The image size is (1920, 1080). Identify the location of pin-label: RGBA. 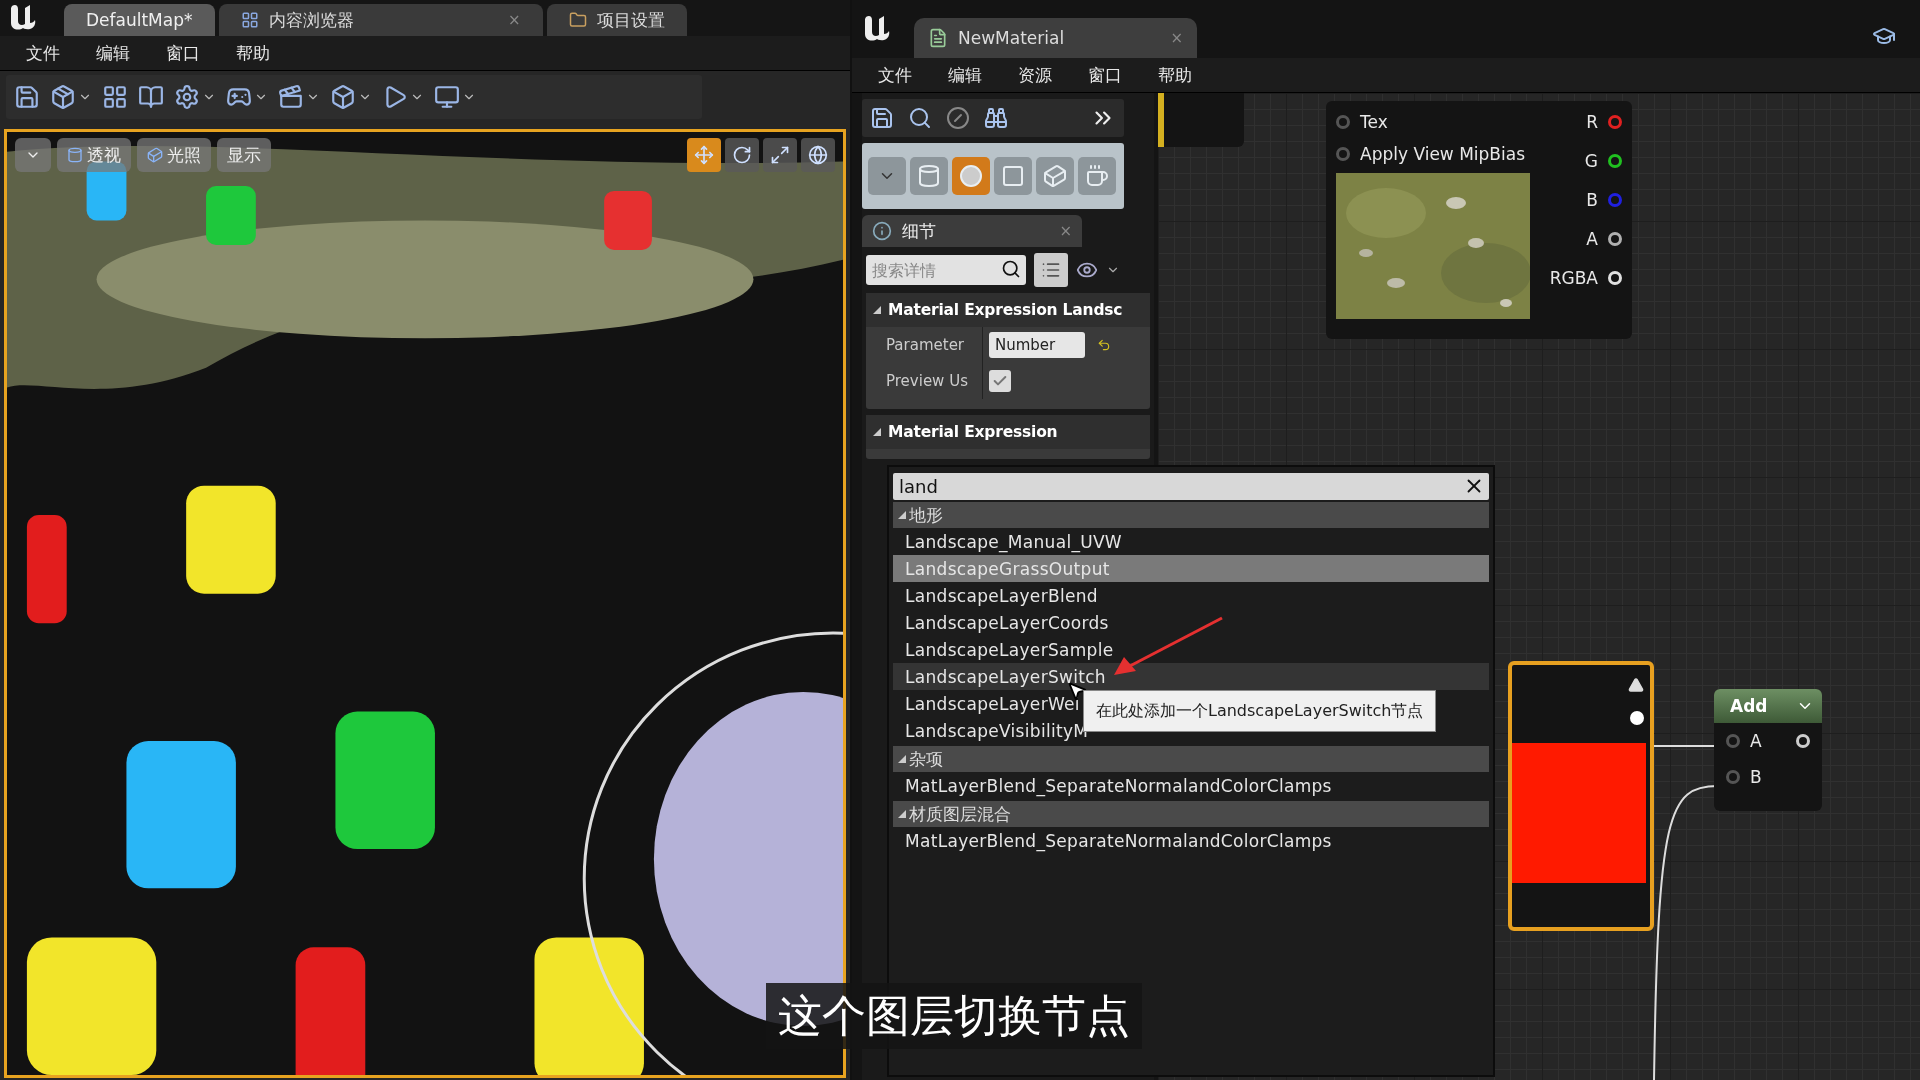
(1573, 278).